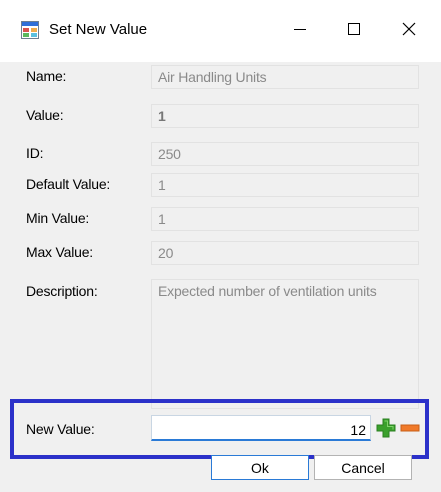 This screenshot has width=441, height=492. Describe the element at coordinates (60, 429) in the screenshot. I see `new-value-label: New Value:` at that location.